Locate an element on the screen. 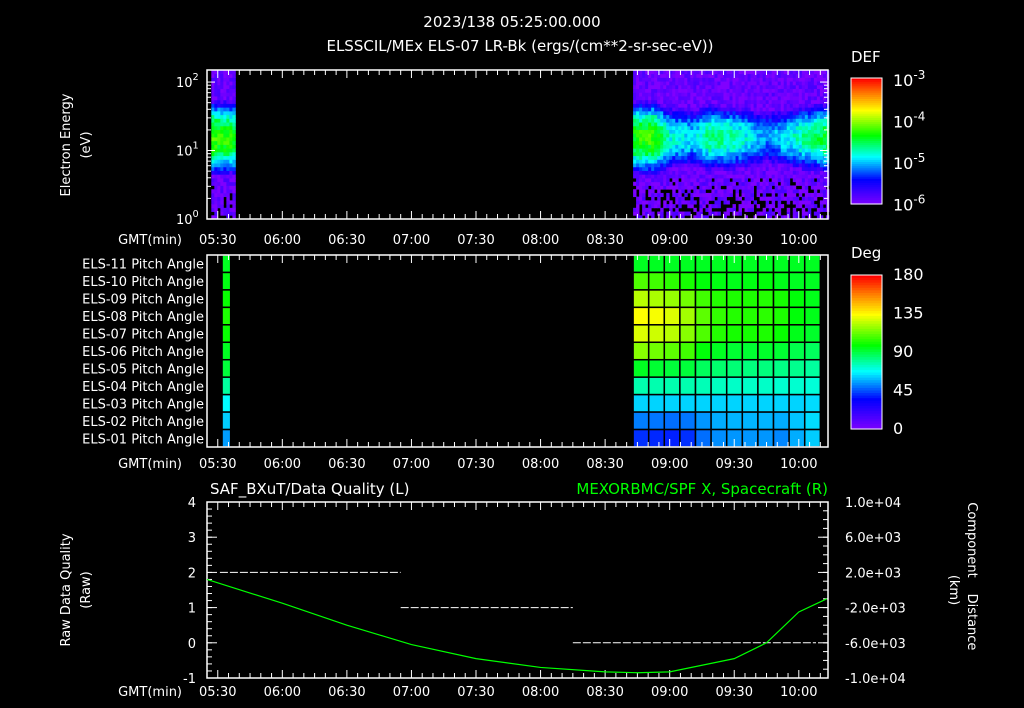  pitch-angle-row-label: ELS-05 Pitch Angle is located at coordinates (143, 369).